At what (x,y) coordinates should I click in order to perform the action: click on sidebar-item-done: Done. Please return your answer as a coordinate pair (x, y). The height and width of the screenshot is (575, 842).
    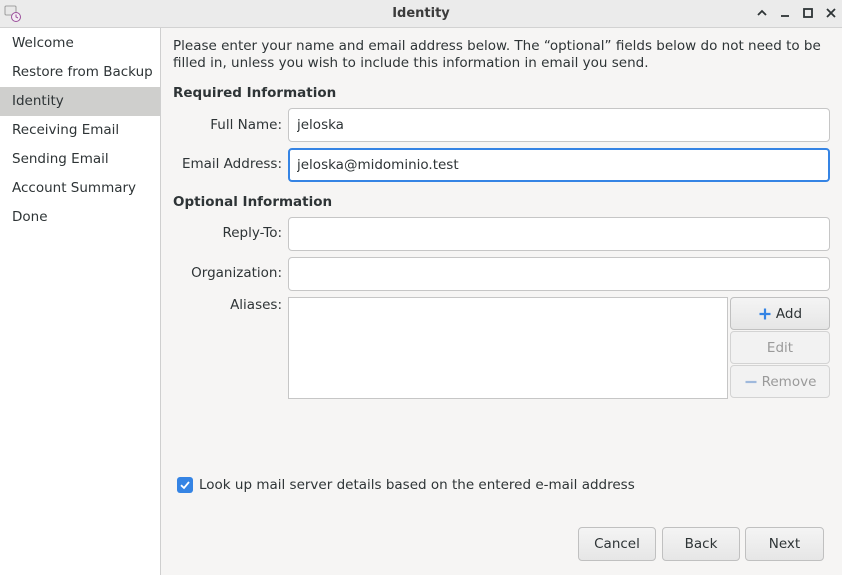
    Looking at the image, I should click on (80, 217).